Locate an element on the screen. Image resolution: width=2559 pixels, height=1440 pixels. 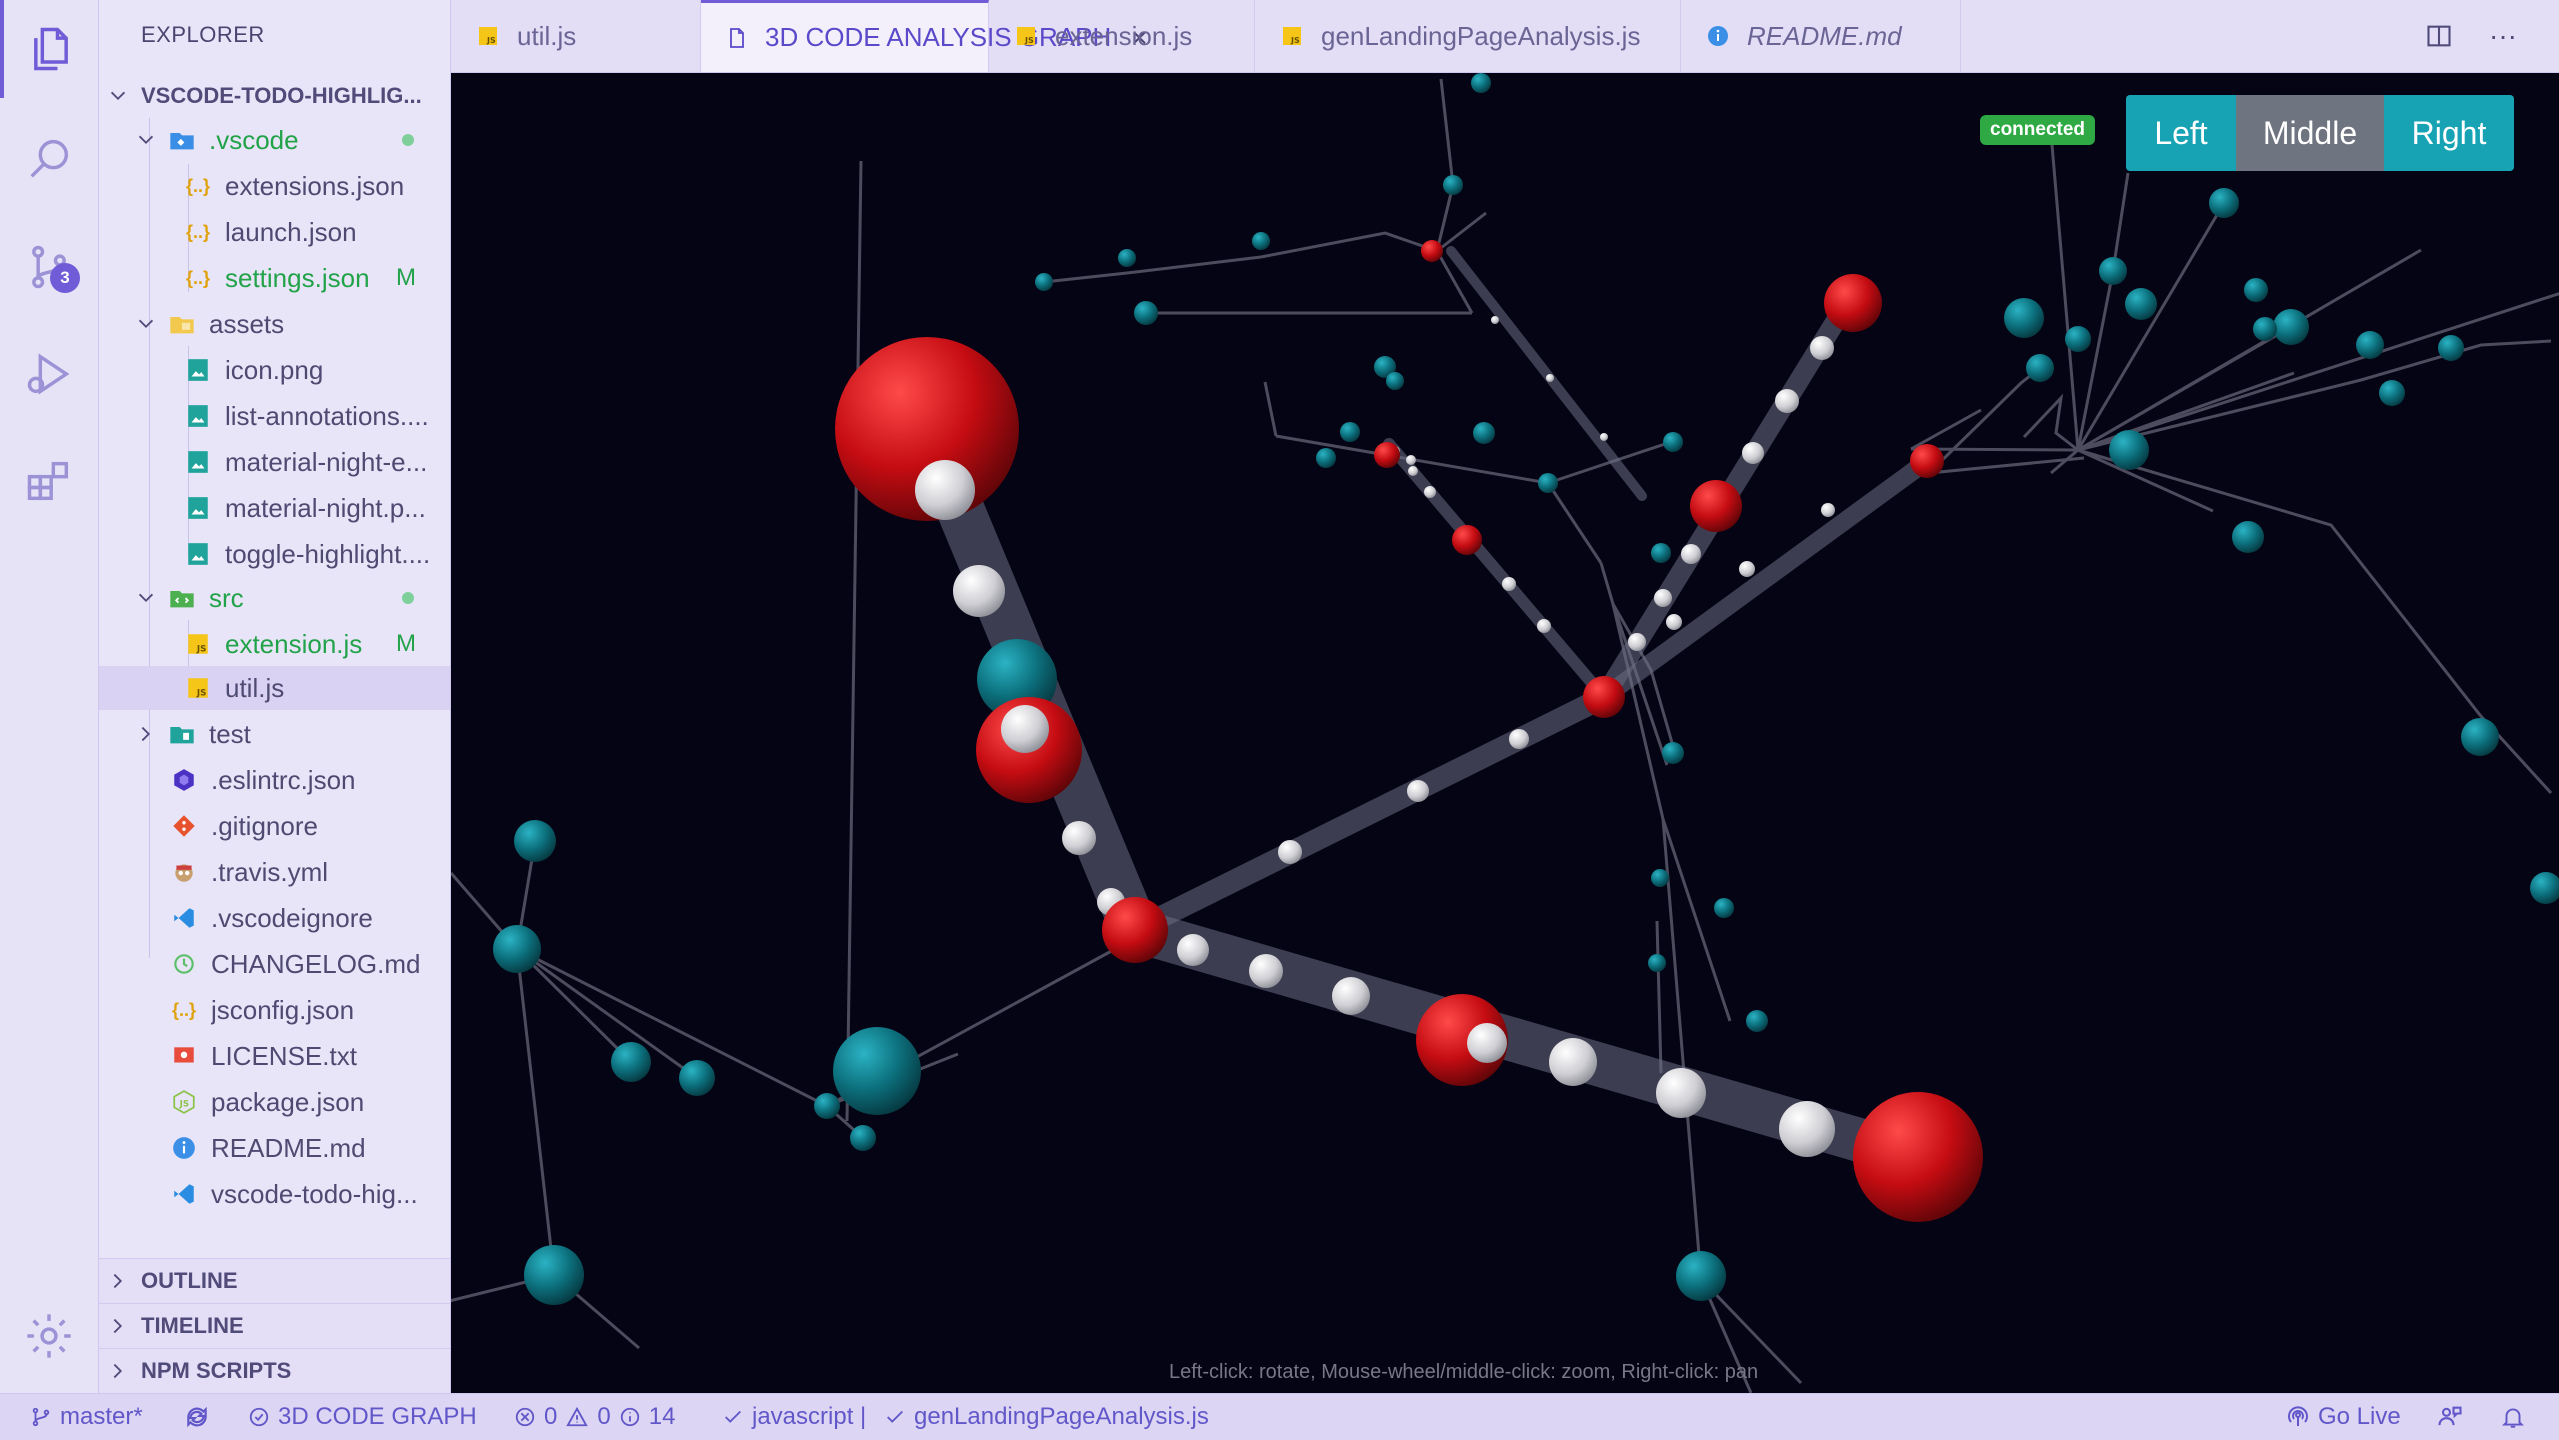
extensions-icon is located at coordinates (49, 481).